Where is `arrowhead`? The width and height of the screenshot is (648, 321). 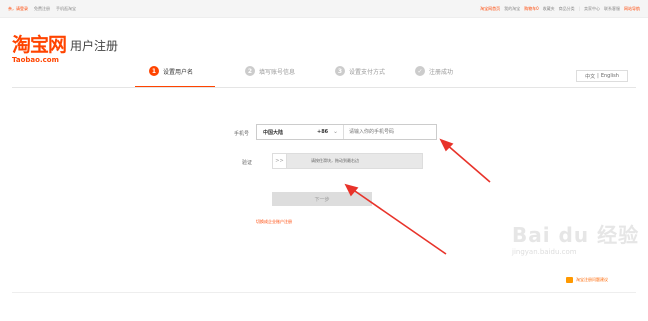
arrowhead is located at coordinates (446, 145).